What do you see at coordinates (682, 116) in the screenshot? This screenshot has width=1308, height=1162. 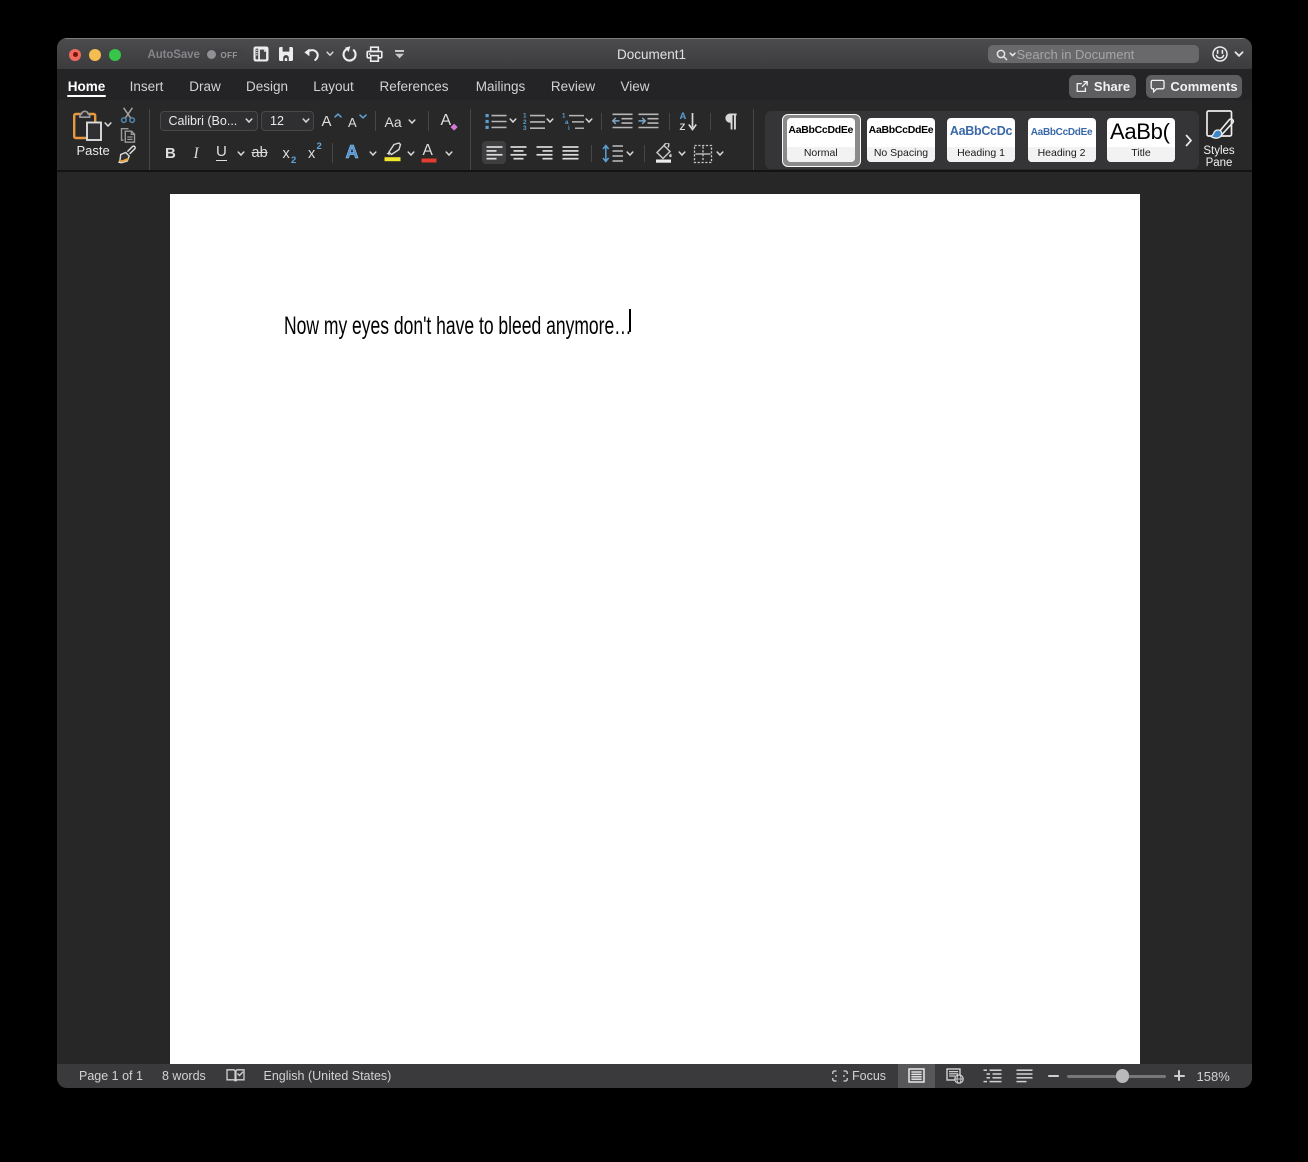 I see `svg-text: A` at bounding box center [682, 116].